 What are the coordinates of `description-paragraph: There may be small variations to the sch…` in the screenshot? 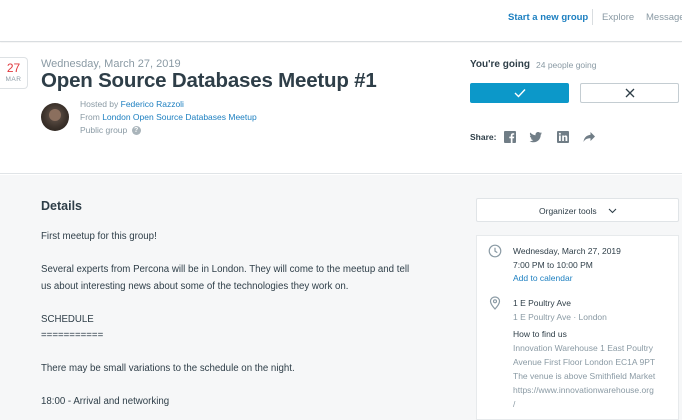 It's located at (168, 368).